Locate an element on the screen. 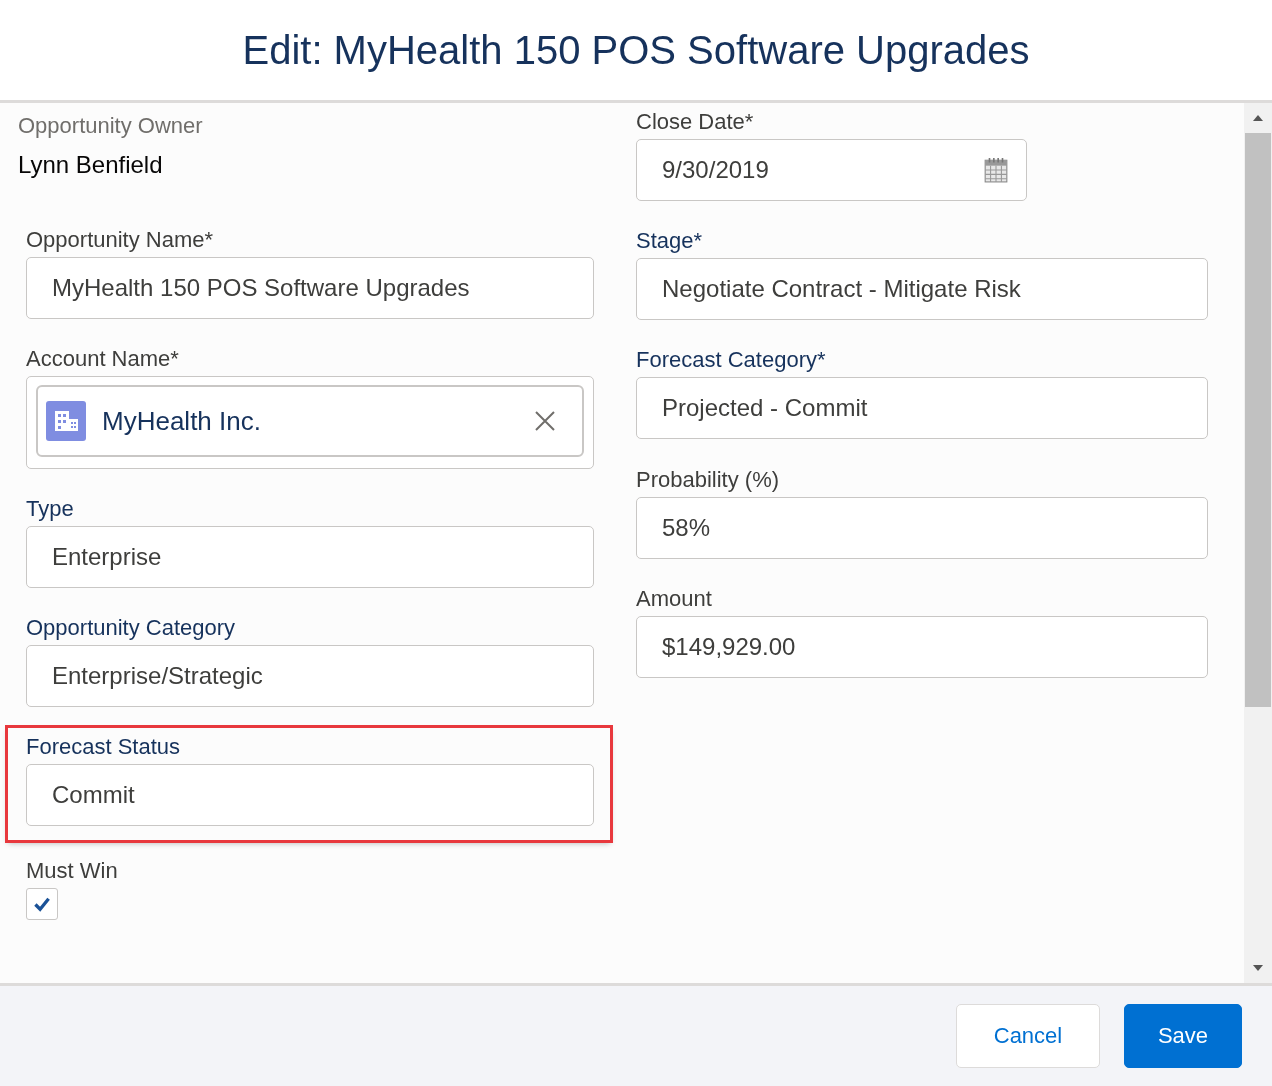 This screenshot has height=1086, width=1272. selected-record-pill: MyHealth Inc. is located at coordinates (310, 421).